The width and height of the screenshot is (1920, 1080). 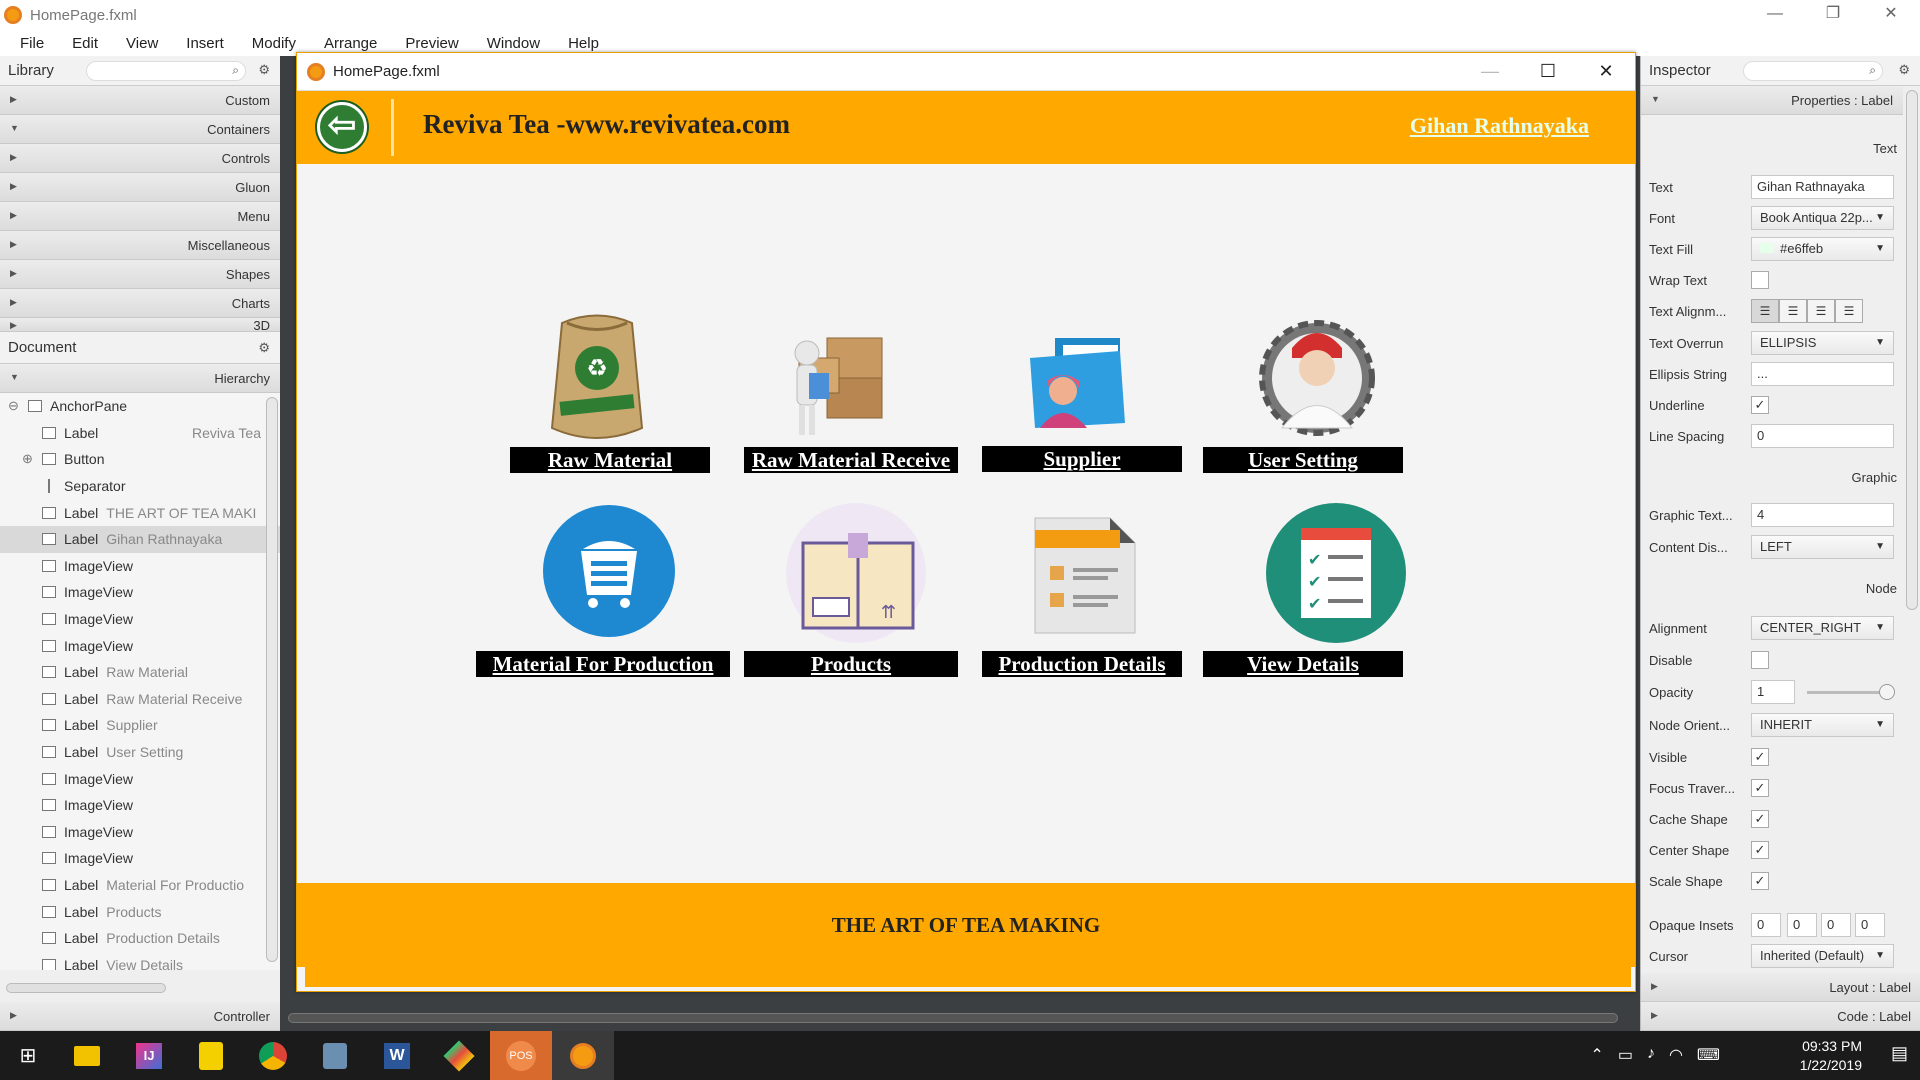 What do you see at coordinates (1336, 573) in the screenshot?
I see `checklist-icon: ✔ ✔ ✔` at bounding box center [1336, 573].